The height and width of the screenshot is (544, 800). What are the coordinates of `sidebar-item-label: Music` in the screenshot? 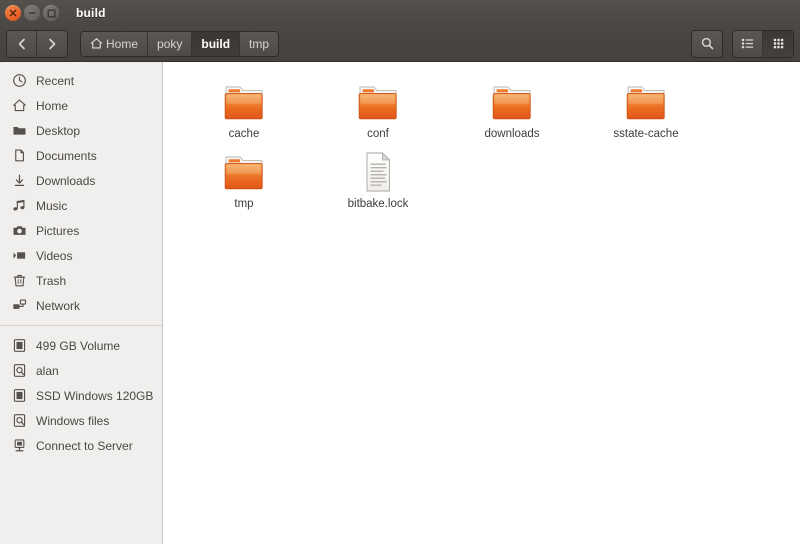 It's located at (52, 205).